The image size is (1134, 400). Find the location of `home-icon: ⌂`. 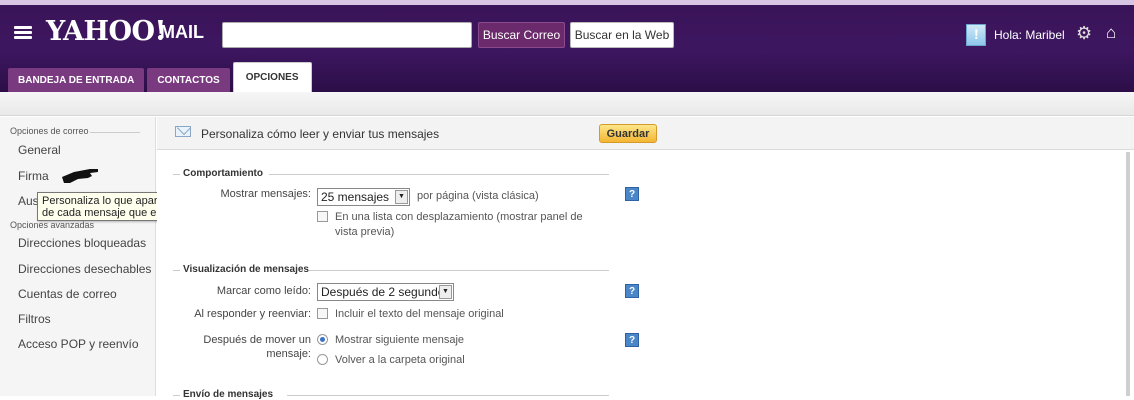

home-icon: ⌂ is located at coordinates (1115, 33).